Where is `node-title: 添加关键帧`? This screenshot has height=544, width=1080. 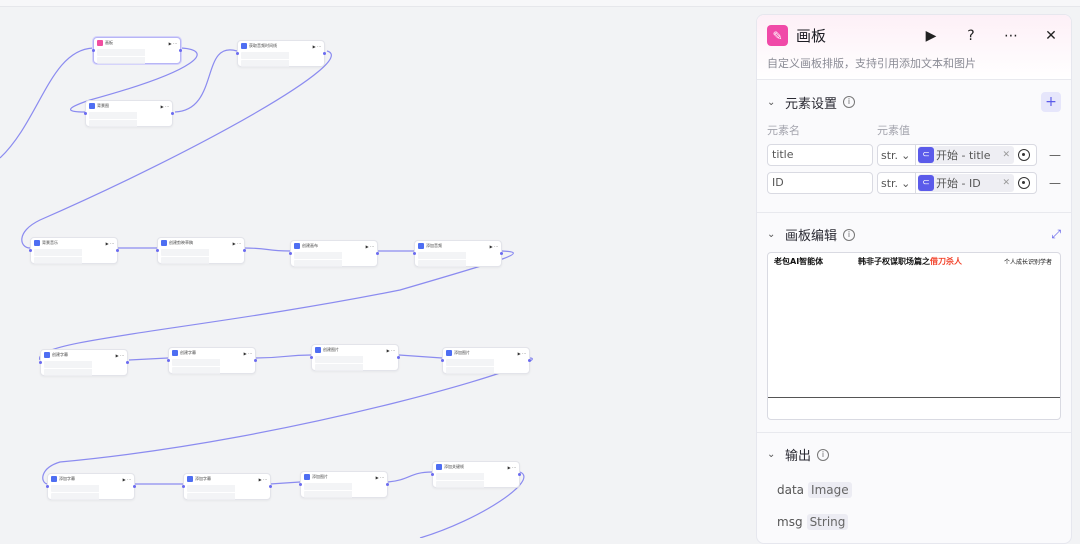
node-title: 添加关键帧 is located at coordinates (454, 466).